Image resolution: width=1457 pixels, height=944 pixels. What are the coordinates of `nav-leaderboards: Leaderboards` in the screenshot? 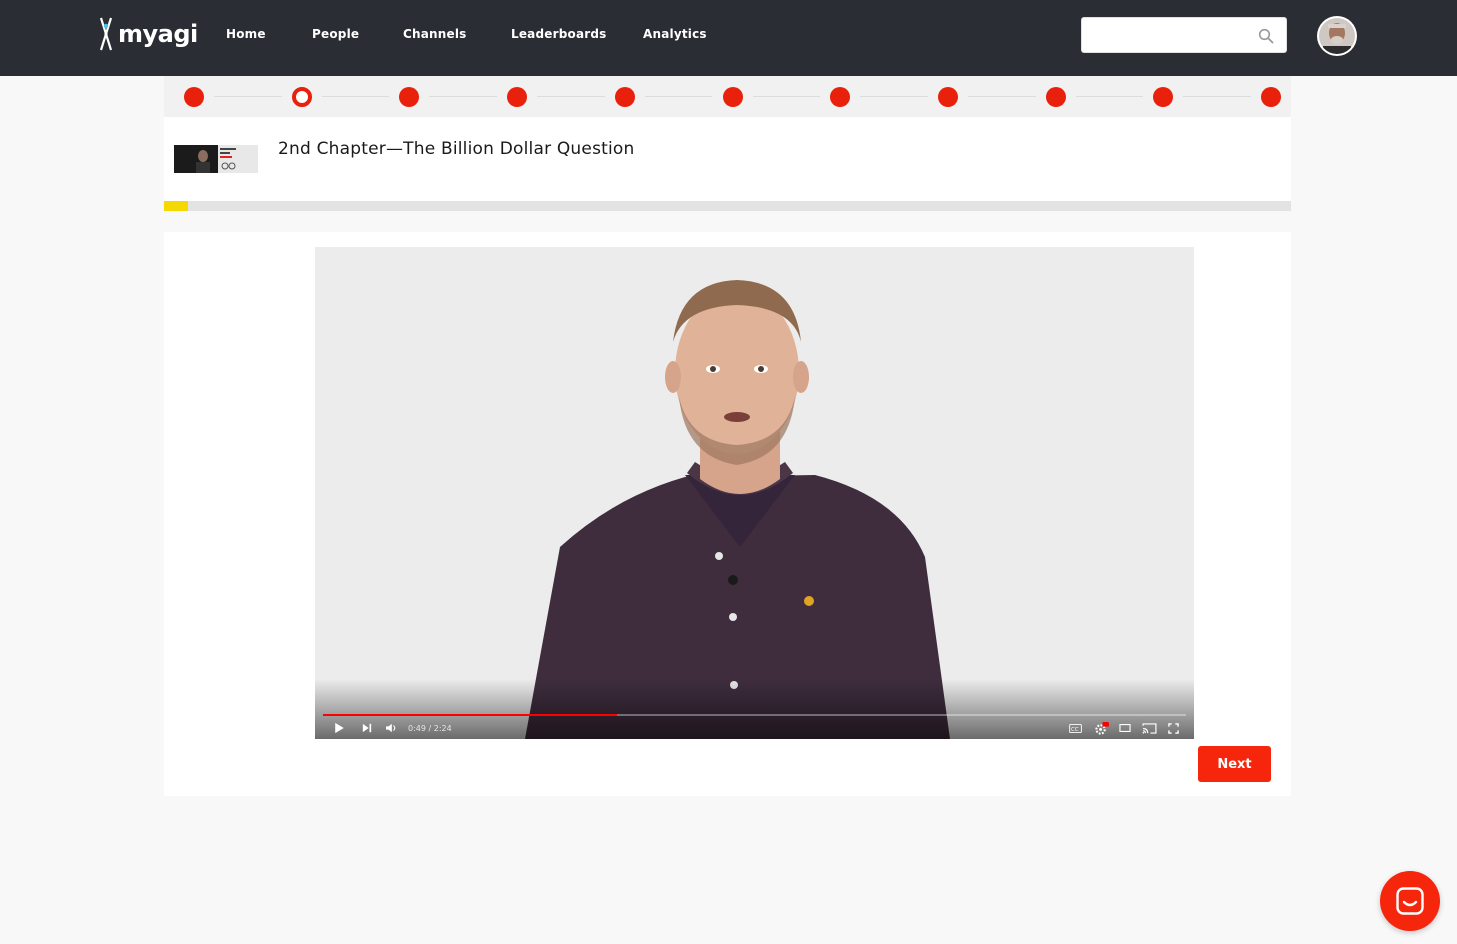 It's located at (559, 34).